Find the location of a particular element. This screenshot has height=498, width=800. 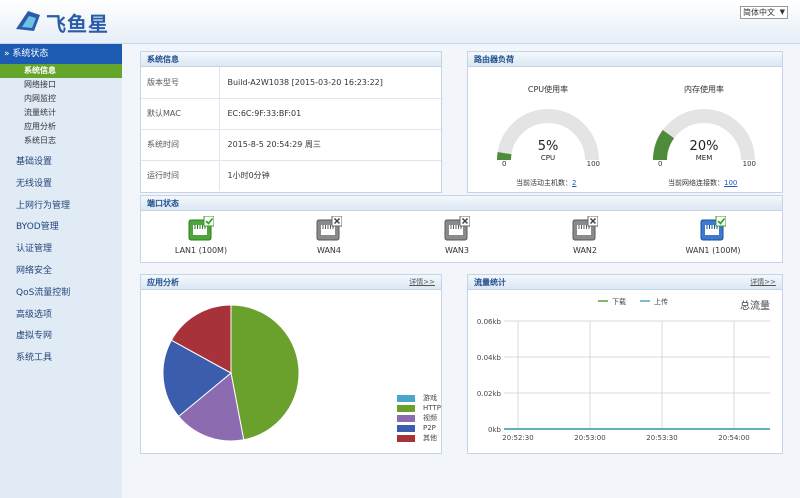

info-key: 运行时间 is located at coordinates (180, 175).